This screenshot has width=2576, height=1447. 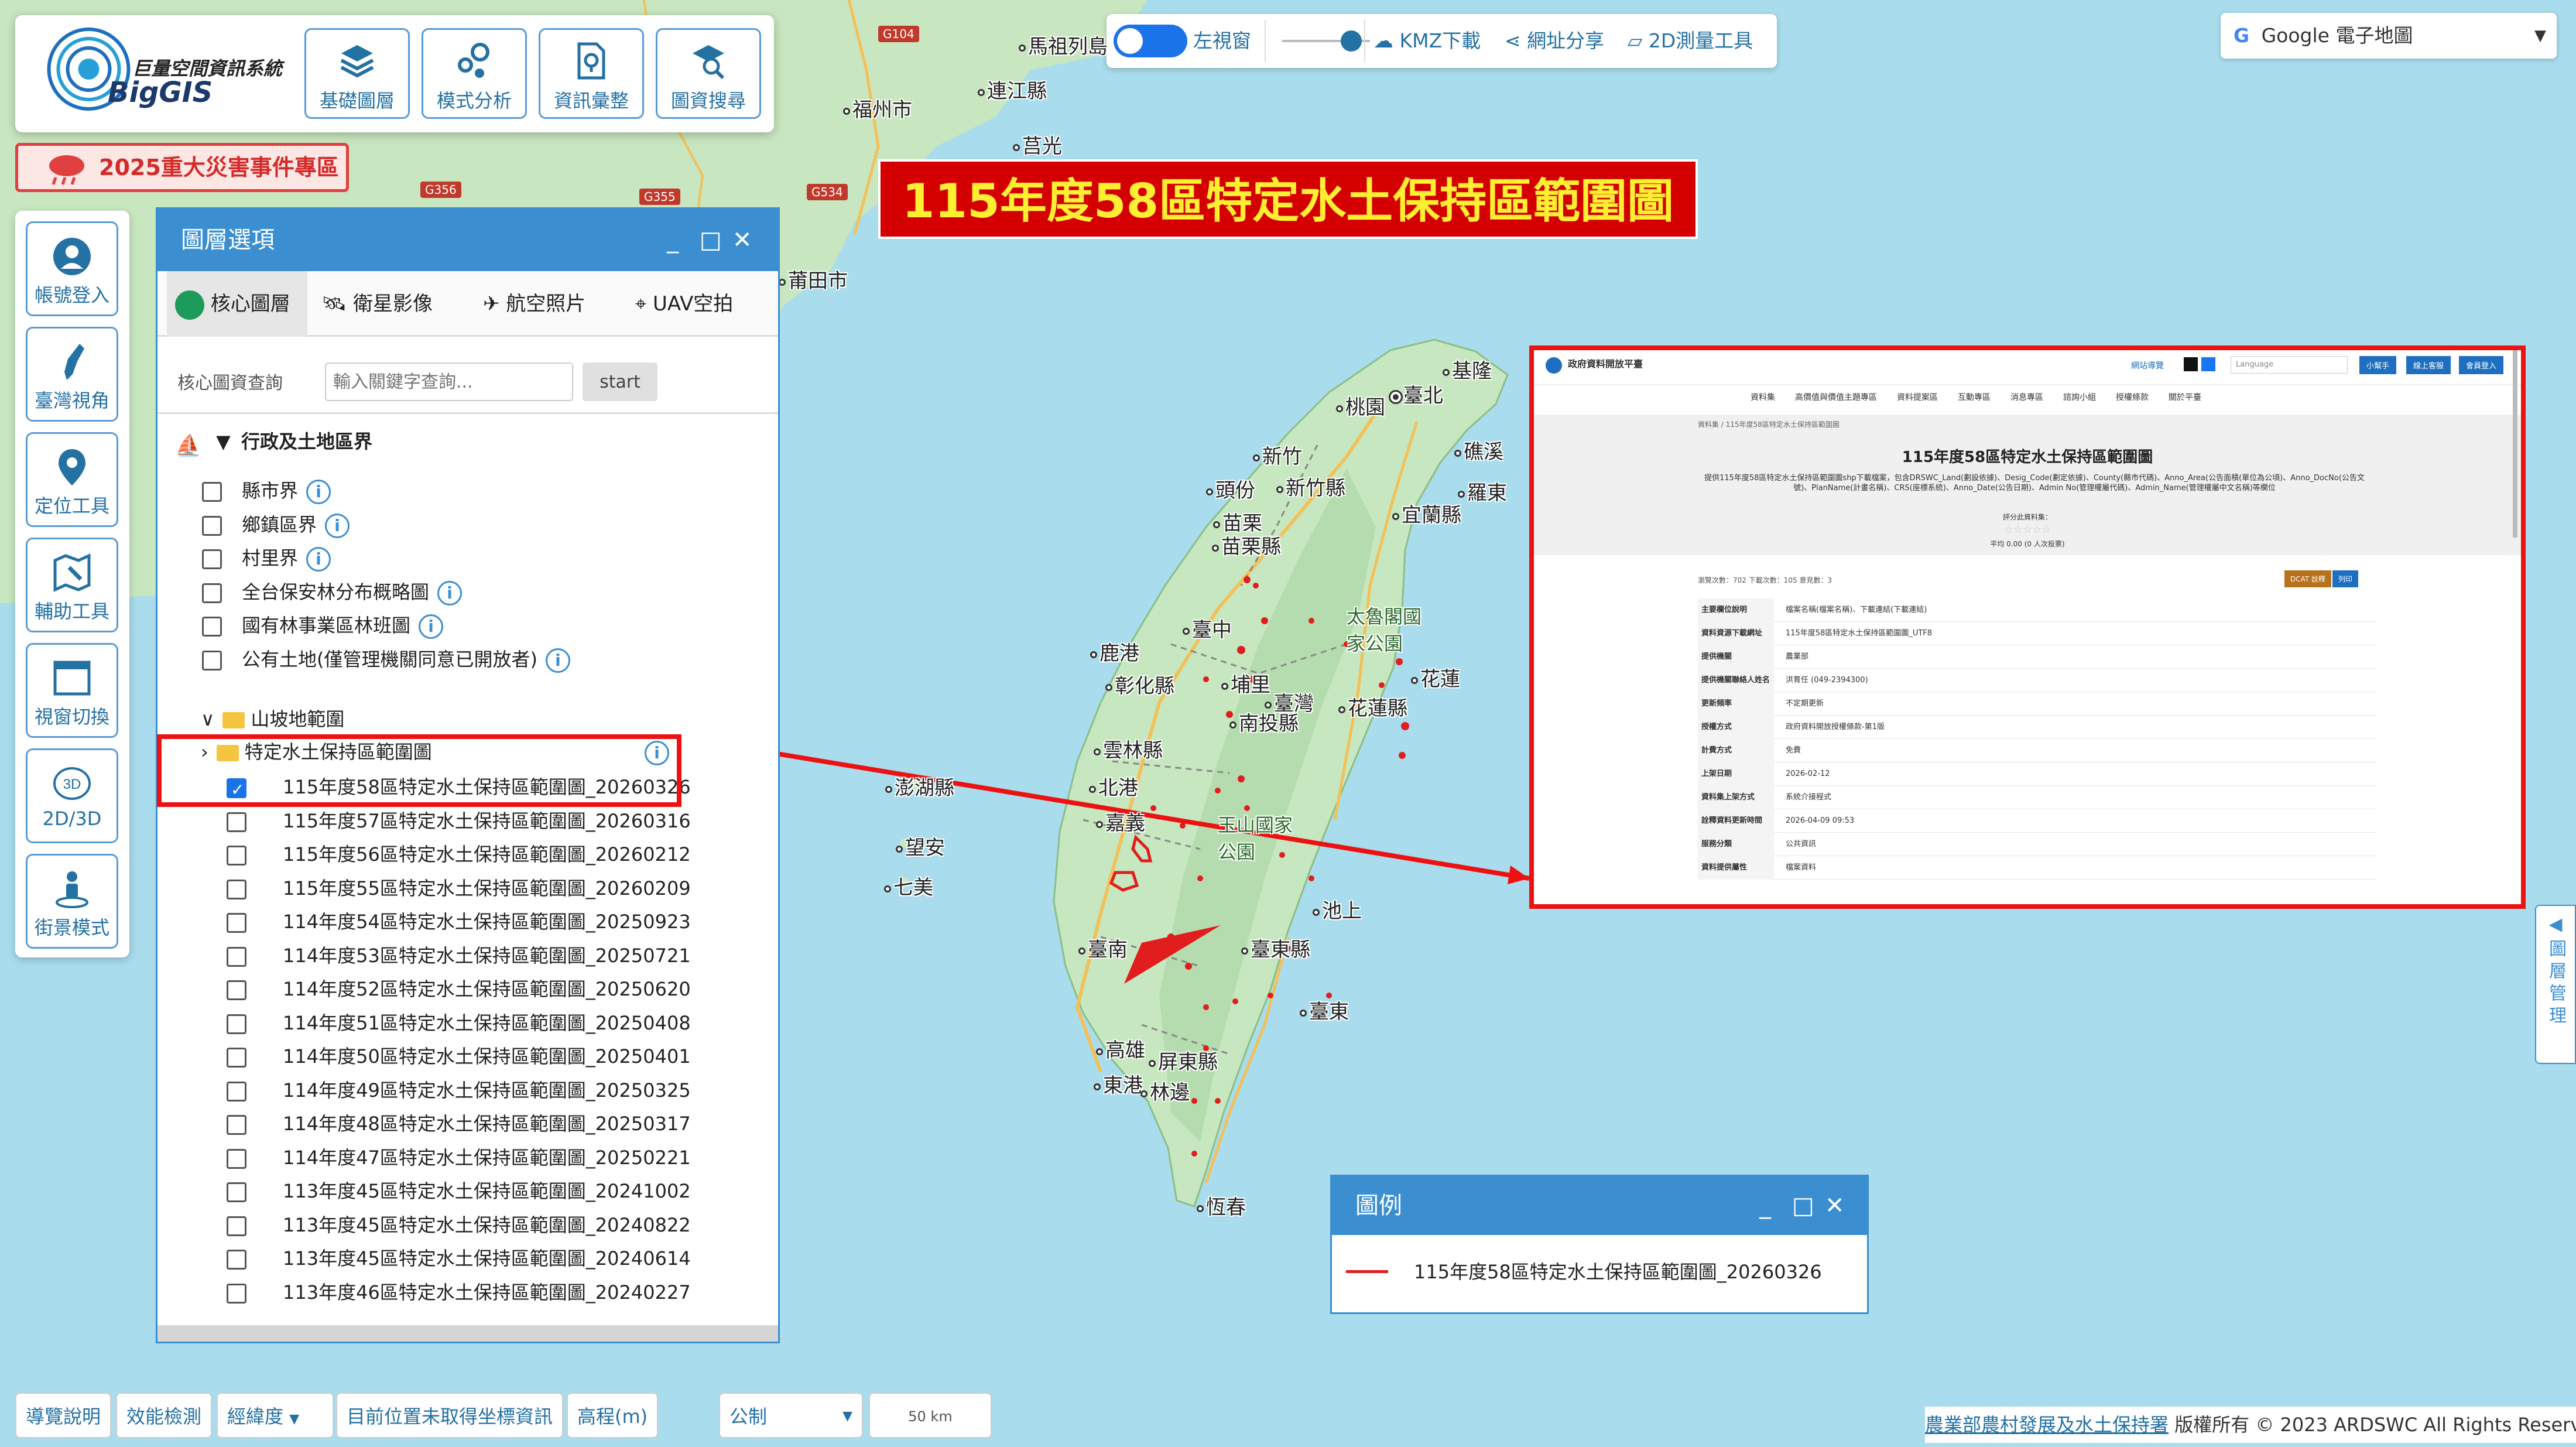 I want to click on layer-item: 國有林事業區林班圖 i, so click(x=323, y=626).